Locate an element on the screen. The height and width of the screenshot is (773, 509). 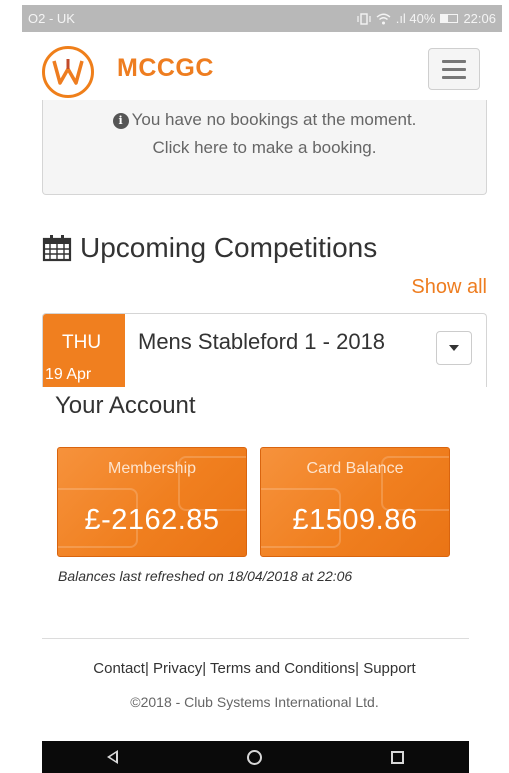
card-balance-label: Card Balance is located at coordinates (355, 468).